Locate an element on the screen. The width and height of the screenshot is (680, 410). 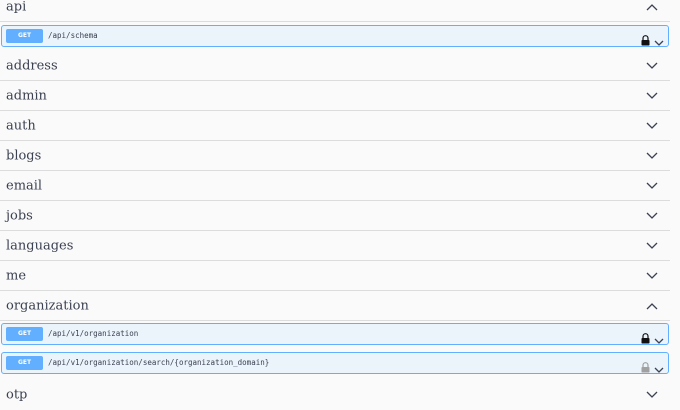
operation-path: /api/schema is located at coordinates (73, 35).